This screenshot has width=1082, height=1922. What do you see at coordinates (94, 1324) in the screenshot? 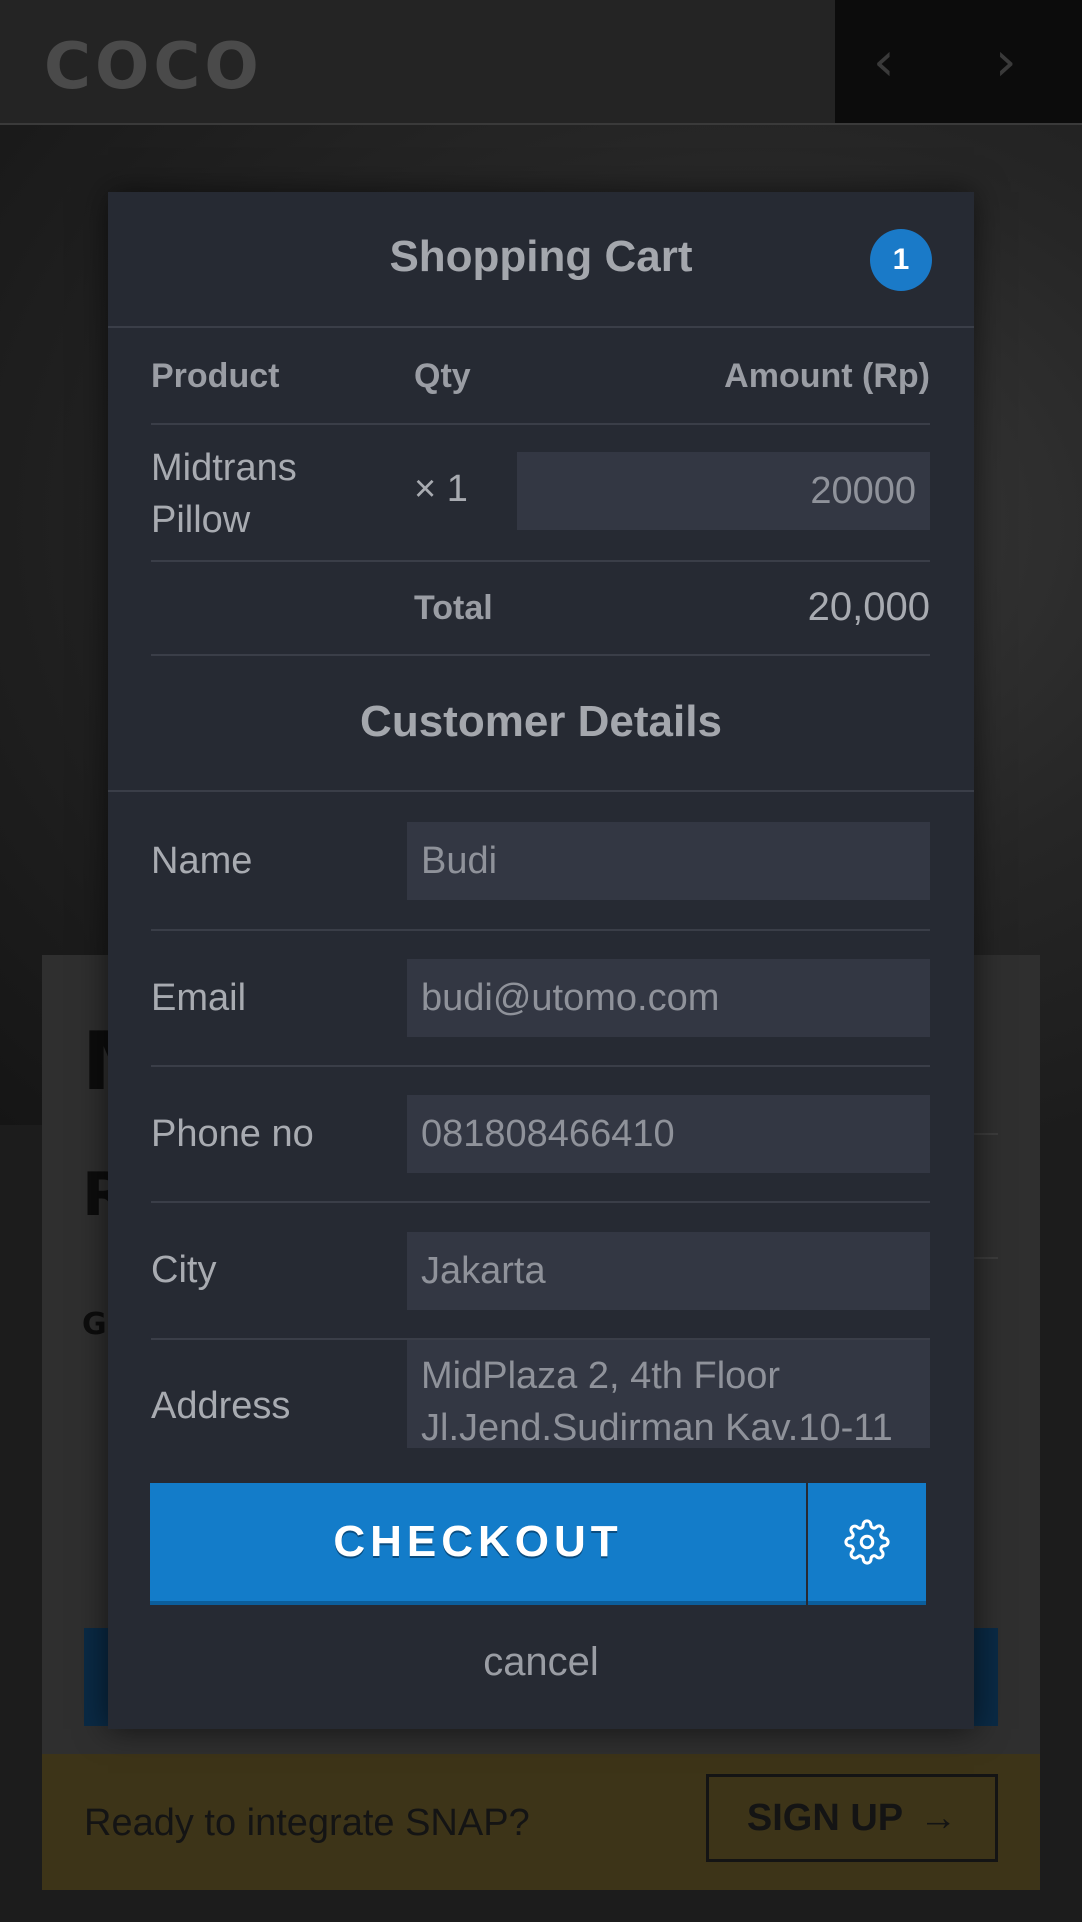
I see `background-text-fragment: G` at bounding box center [94, 1324].